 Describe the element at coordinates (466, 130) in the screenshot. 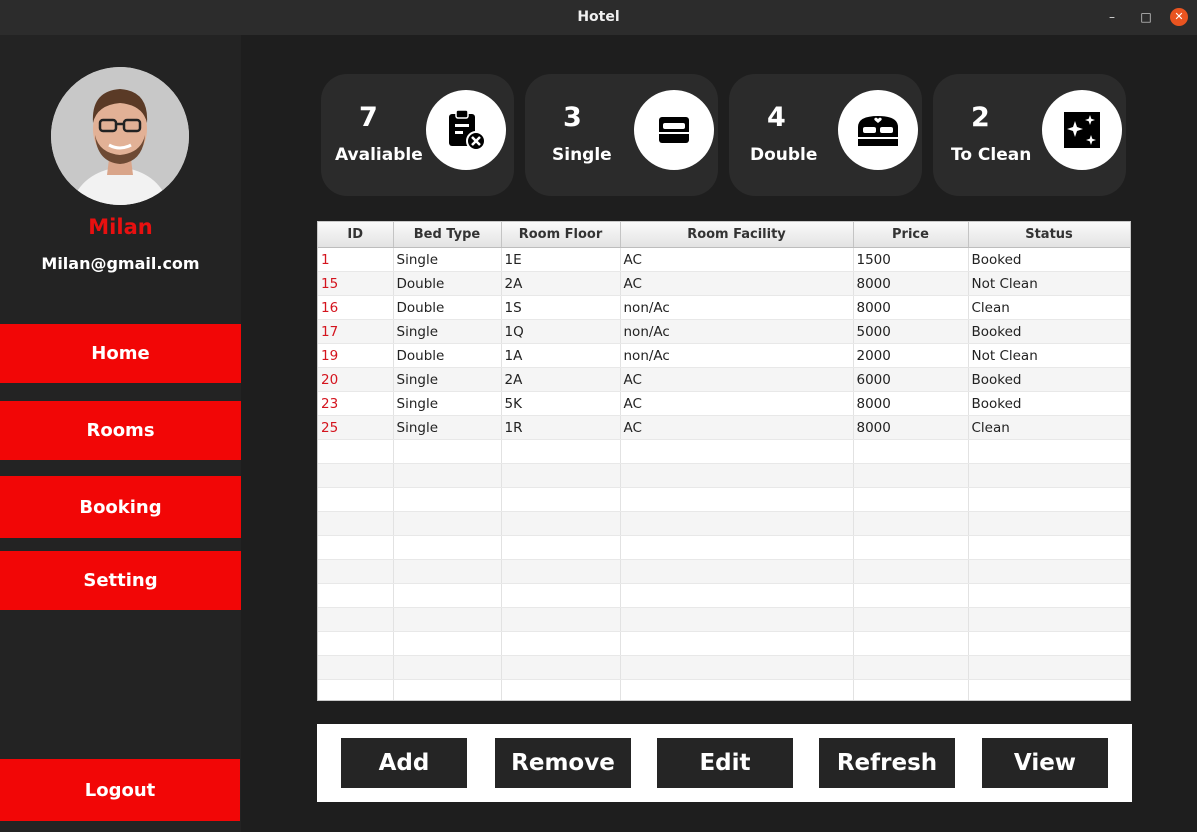

I see `clipboard-x-icon` at that location.